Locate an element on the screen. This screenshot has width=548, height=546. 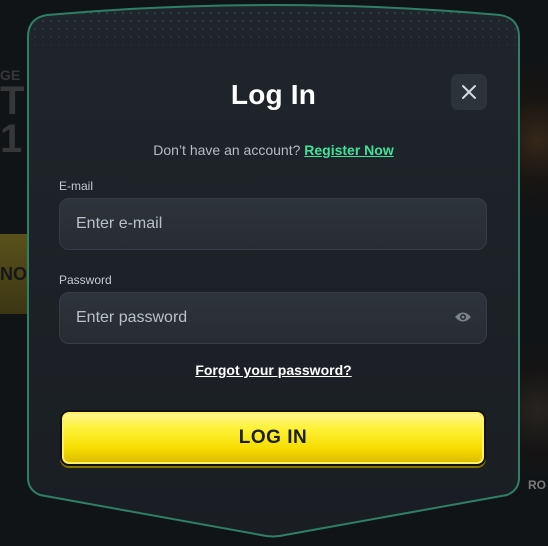
modal-title: Log In is located at coordinates (273, 94).